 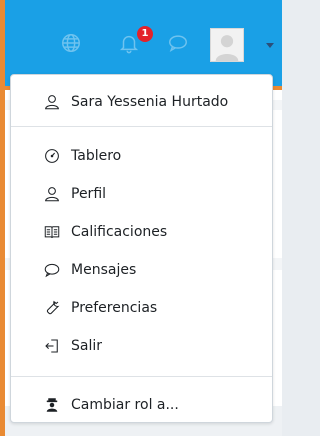 What do you see at coordinates (52, 156) in the screenshot?
I see `dashboard-icon` at bounding box center [52, 156].